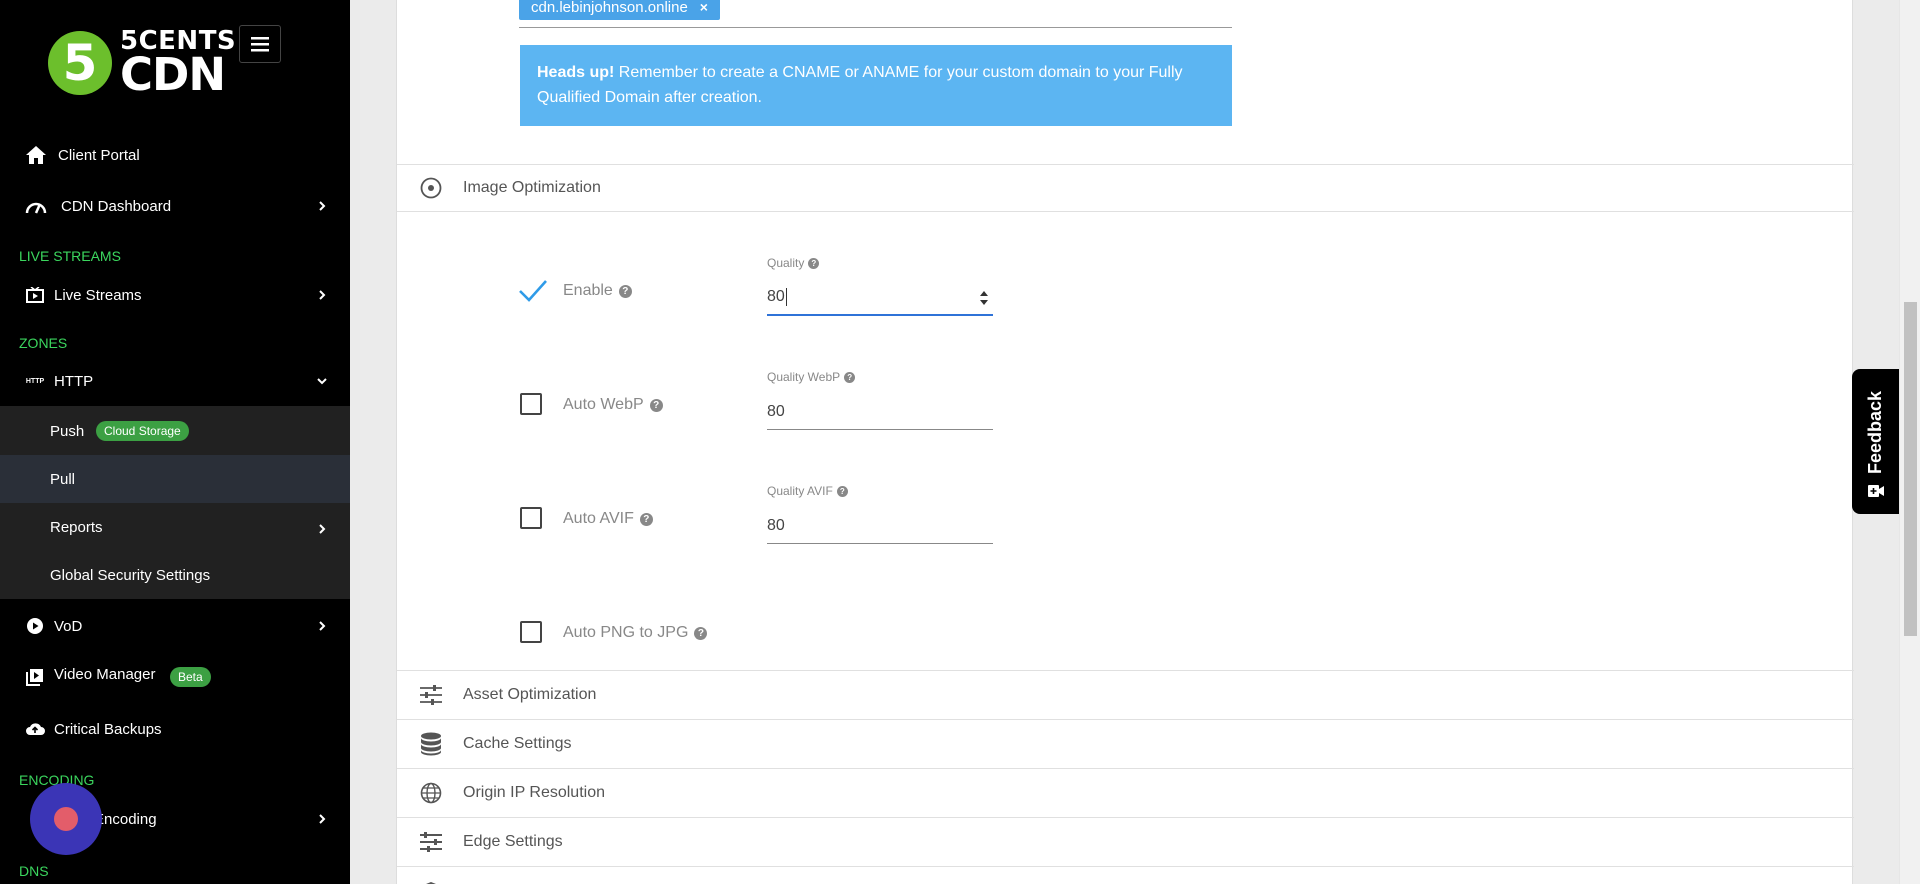 The height and width of the screenshot is (884, 1920). Describe the element at coordinates (68, 626) in the screenshot. I see `sidebar-item-label: VoD` at that location.